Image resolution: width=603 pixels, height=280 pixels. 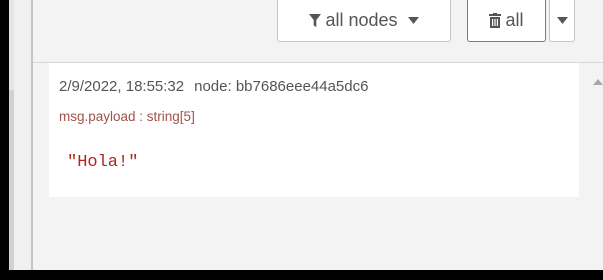 What do you see at coordinates (281, 86) in the screenshot?
I see `message-source-node: node: bb7686eee44a5dc6` at bounding box center [281, 86].